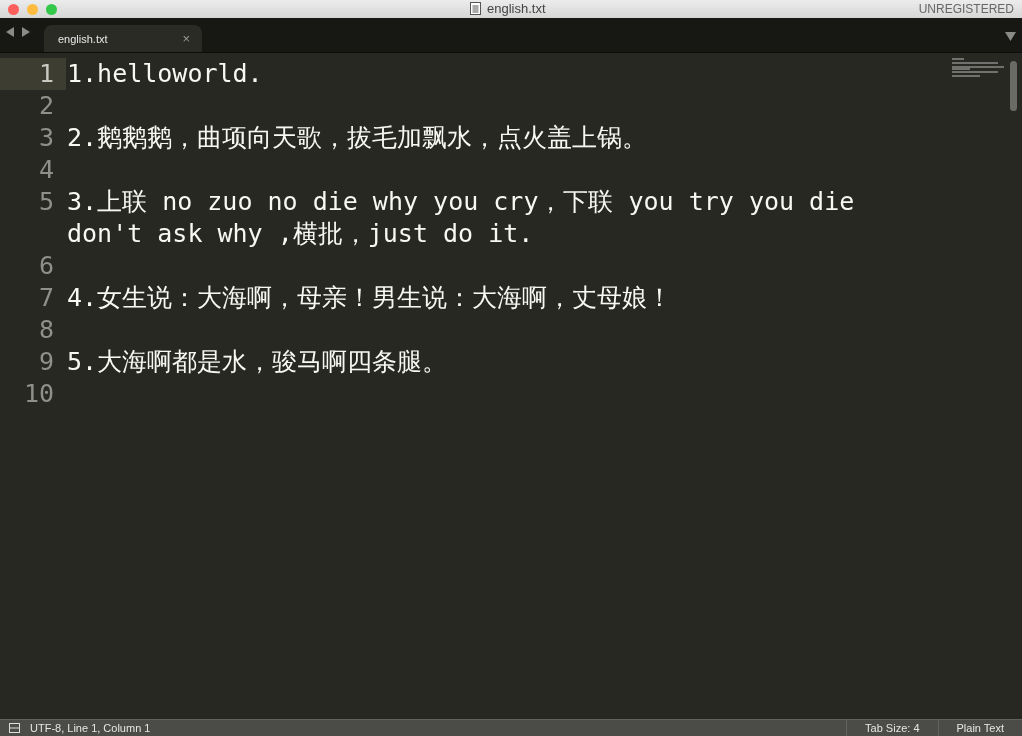 Image resolution: width=1022 pixels, height=736 pixels. Describe the element at coordinates (46, 106) in the screenshot. I see `line-number: 2` at that location.